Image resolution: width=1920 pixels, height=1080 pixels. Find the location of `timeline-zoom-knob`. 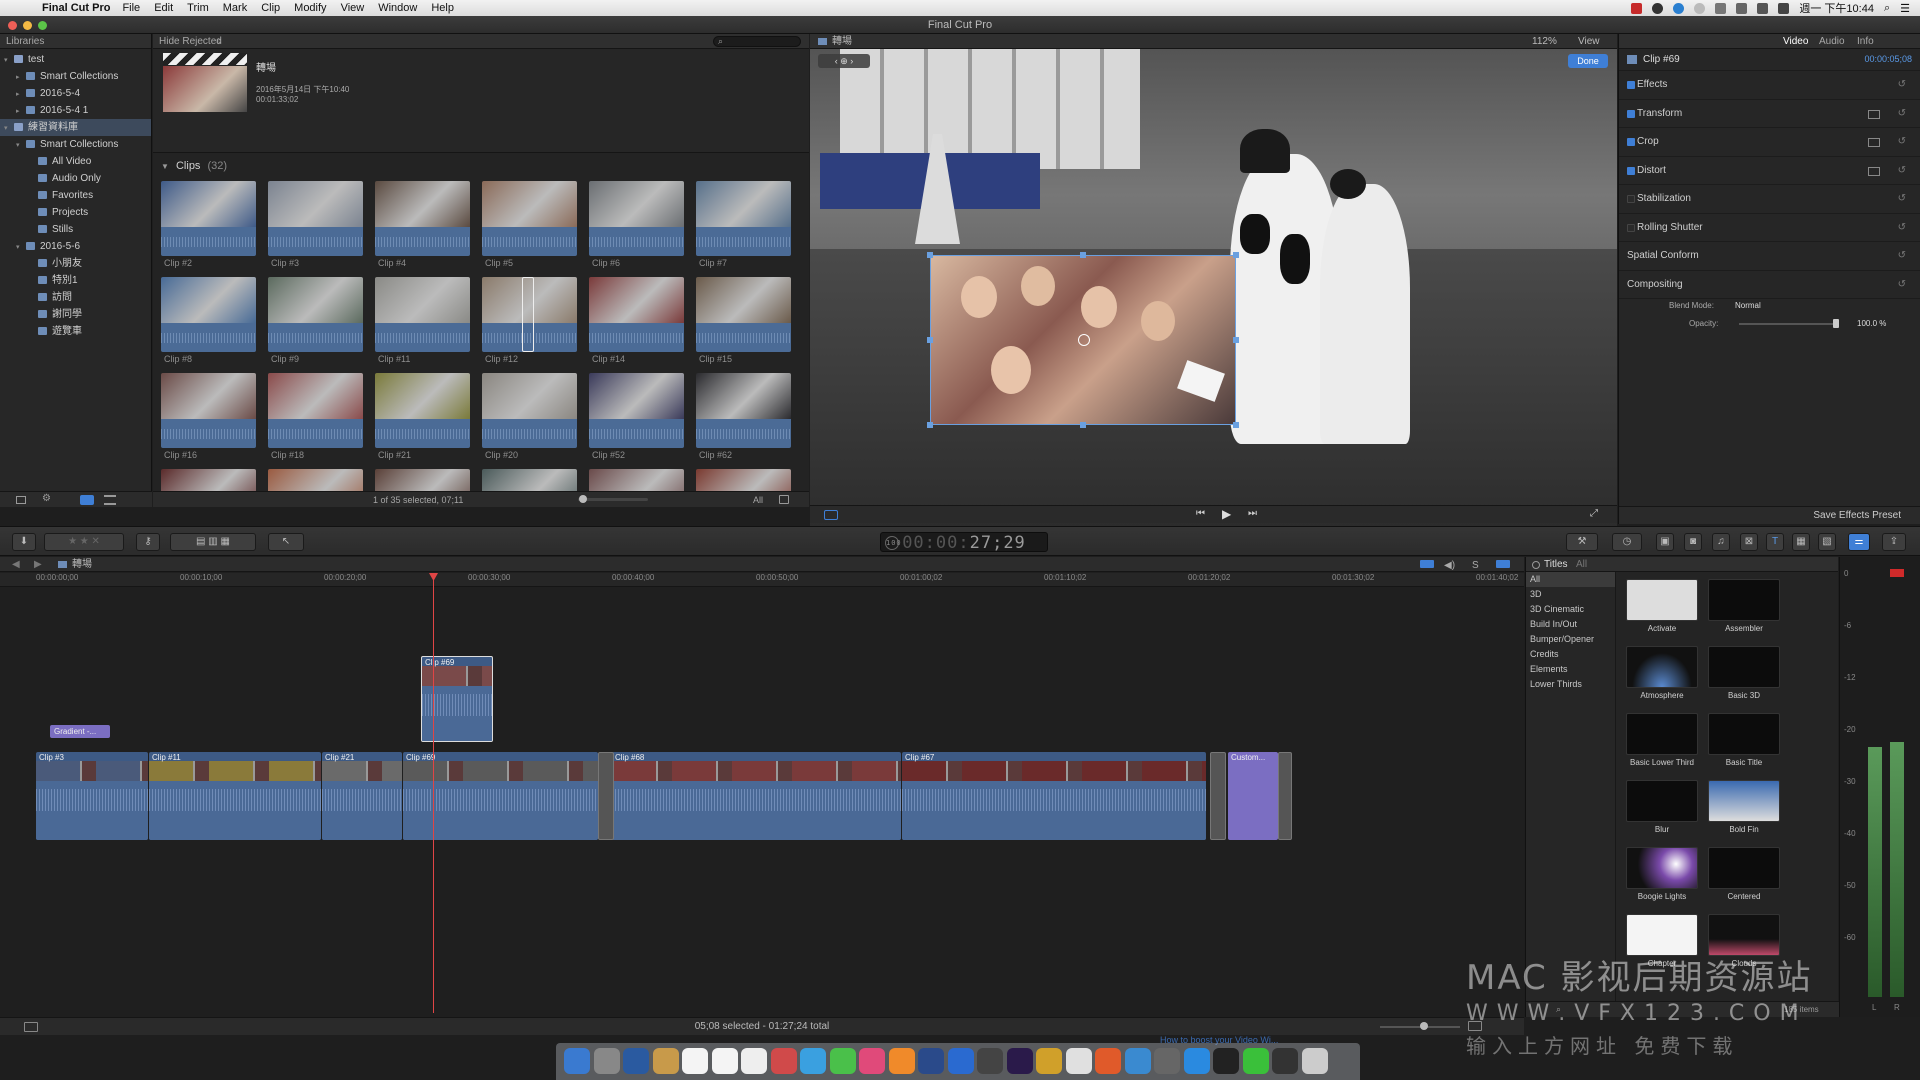

timeline-zoom-knob is located at coordinates (1424, 1026).